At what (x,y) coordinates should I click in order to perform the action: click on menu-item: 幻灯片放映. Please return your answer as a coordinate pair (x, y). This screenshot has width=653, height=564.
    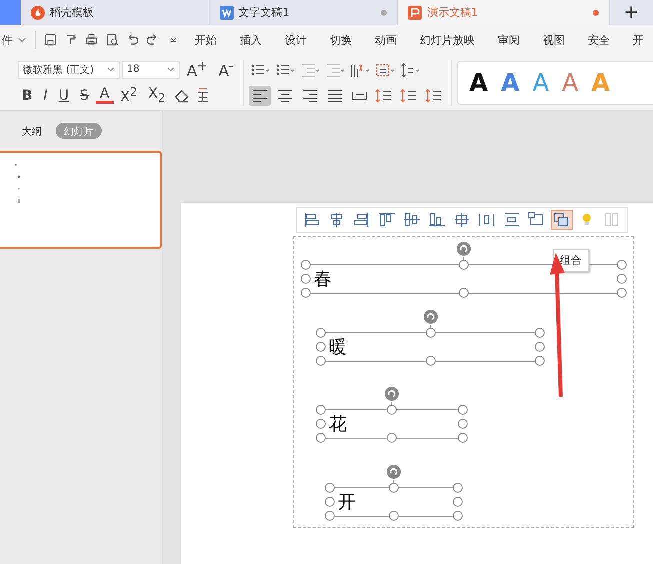
    Looking at the image, I should click on (447, 40).